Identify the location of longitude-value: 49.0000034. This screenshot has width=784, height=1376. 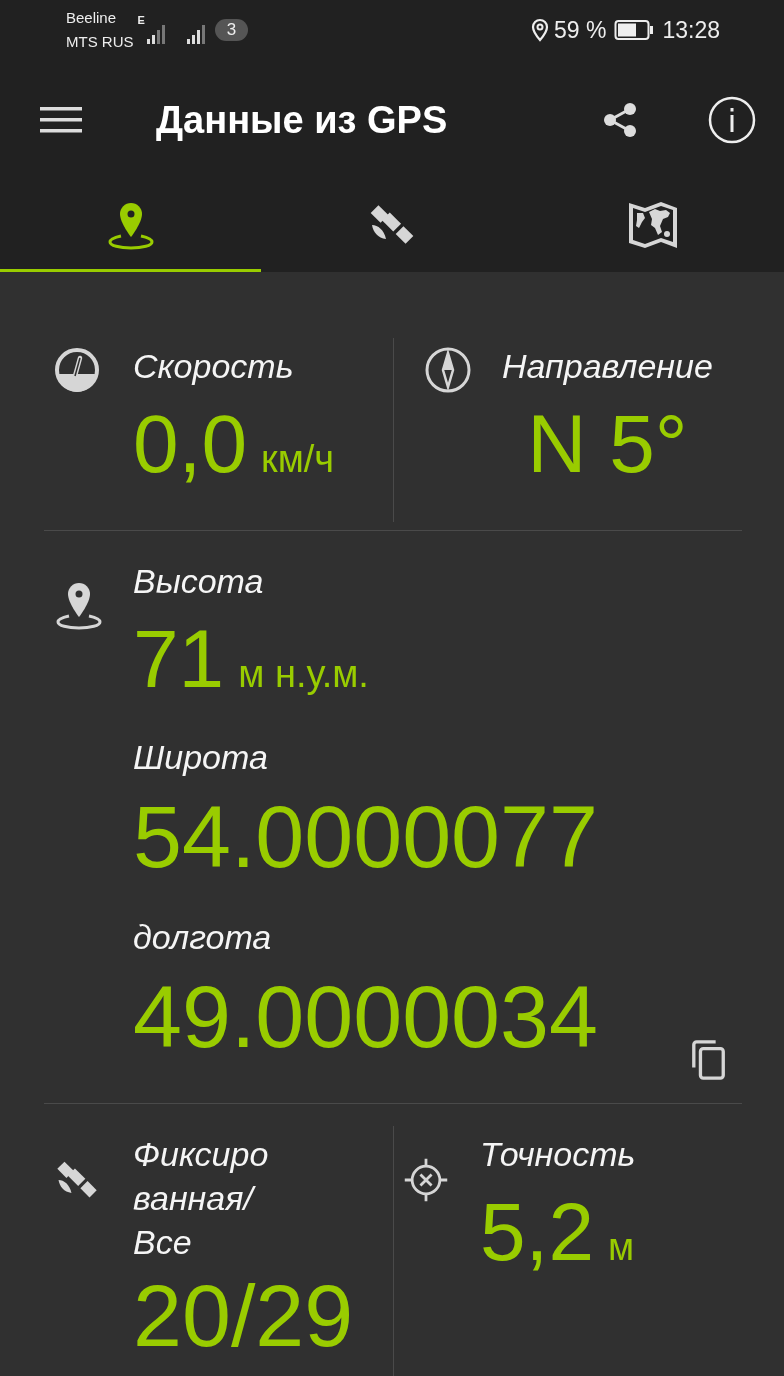
(365, 1017).